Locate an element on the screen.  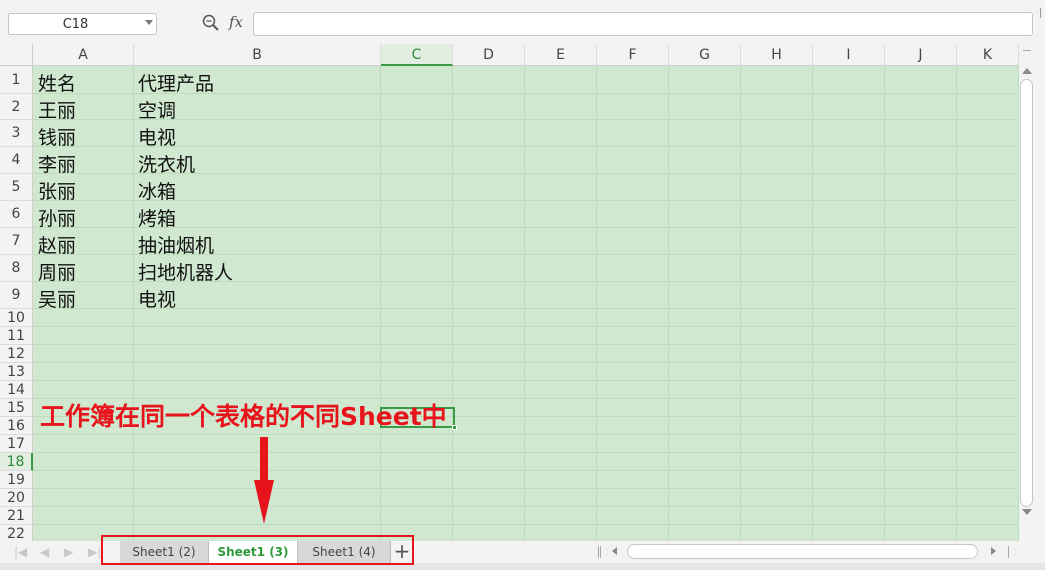
horizontal-scroll-thumb is located at coordinates (802, 551).